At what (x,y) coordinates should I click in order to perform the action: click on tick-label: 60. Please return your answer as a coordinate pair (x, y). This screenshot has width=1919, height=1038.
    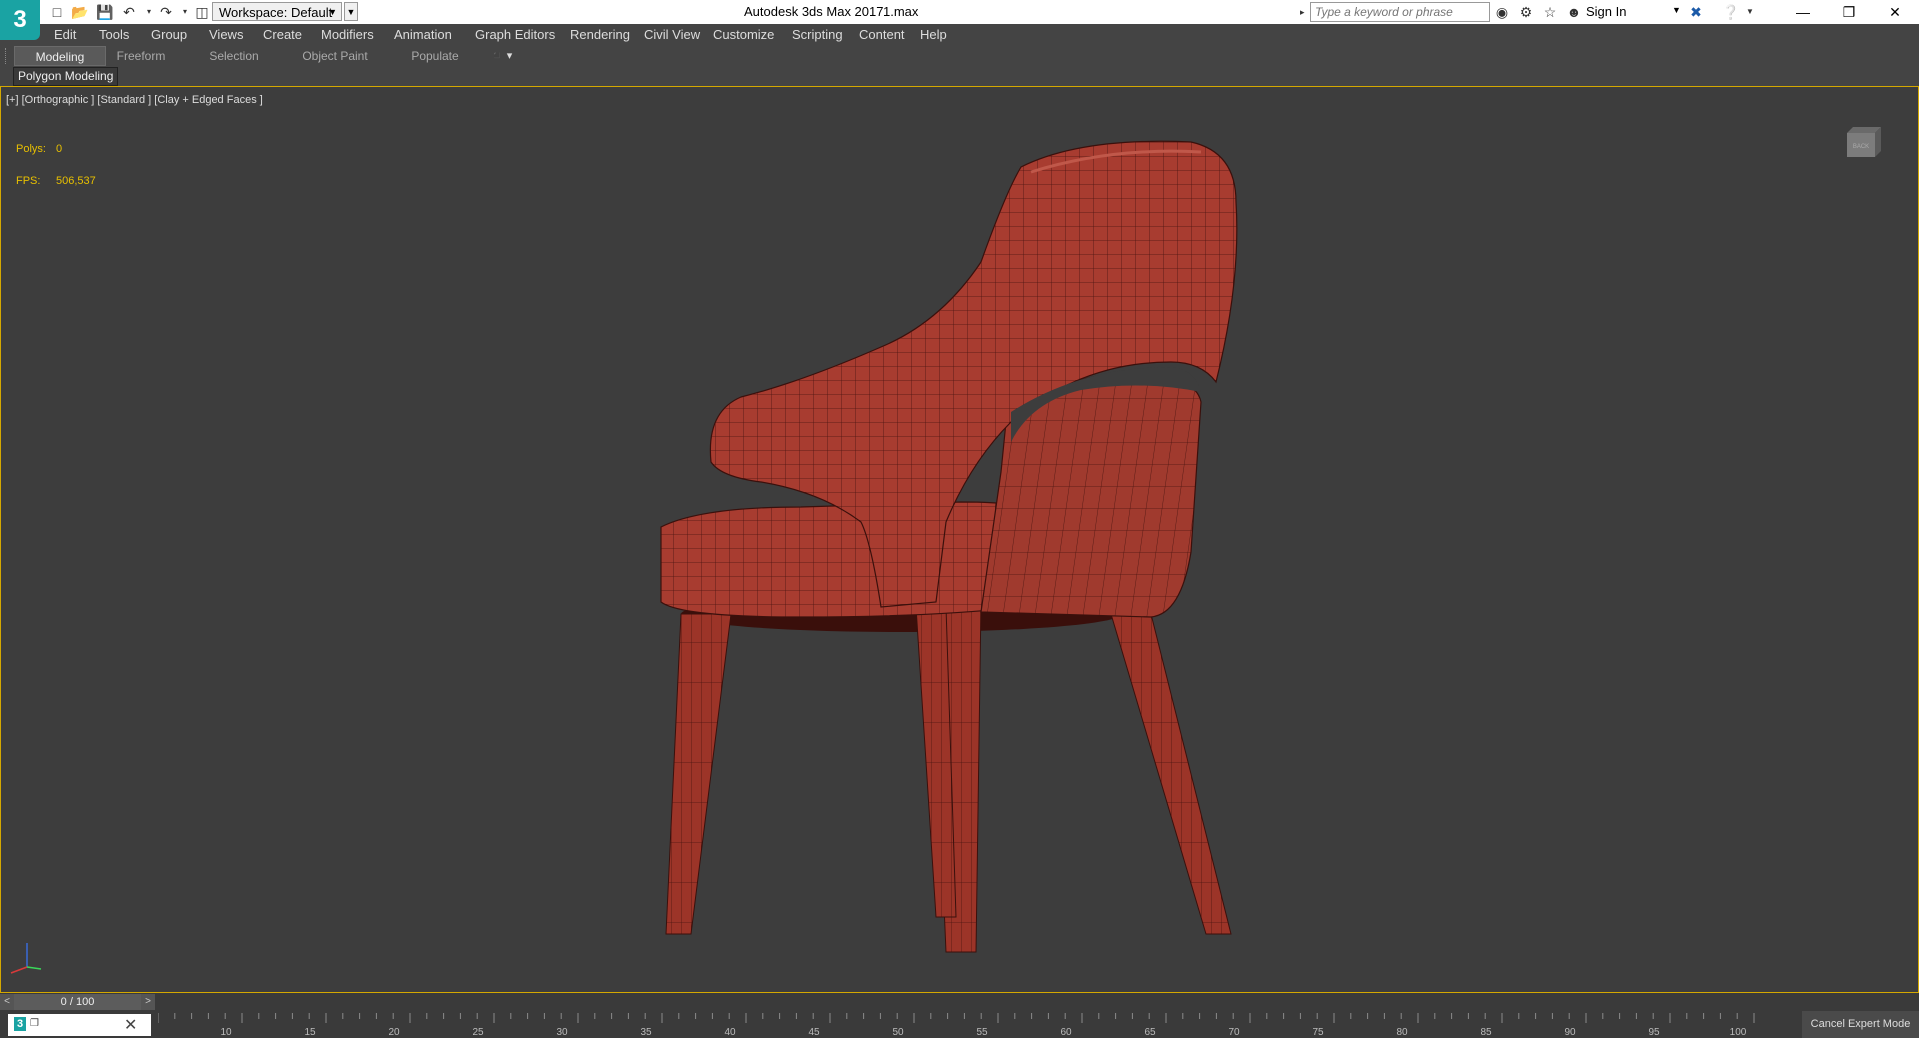
    Looking at the image, I should click on (1066, 1032).